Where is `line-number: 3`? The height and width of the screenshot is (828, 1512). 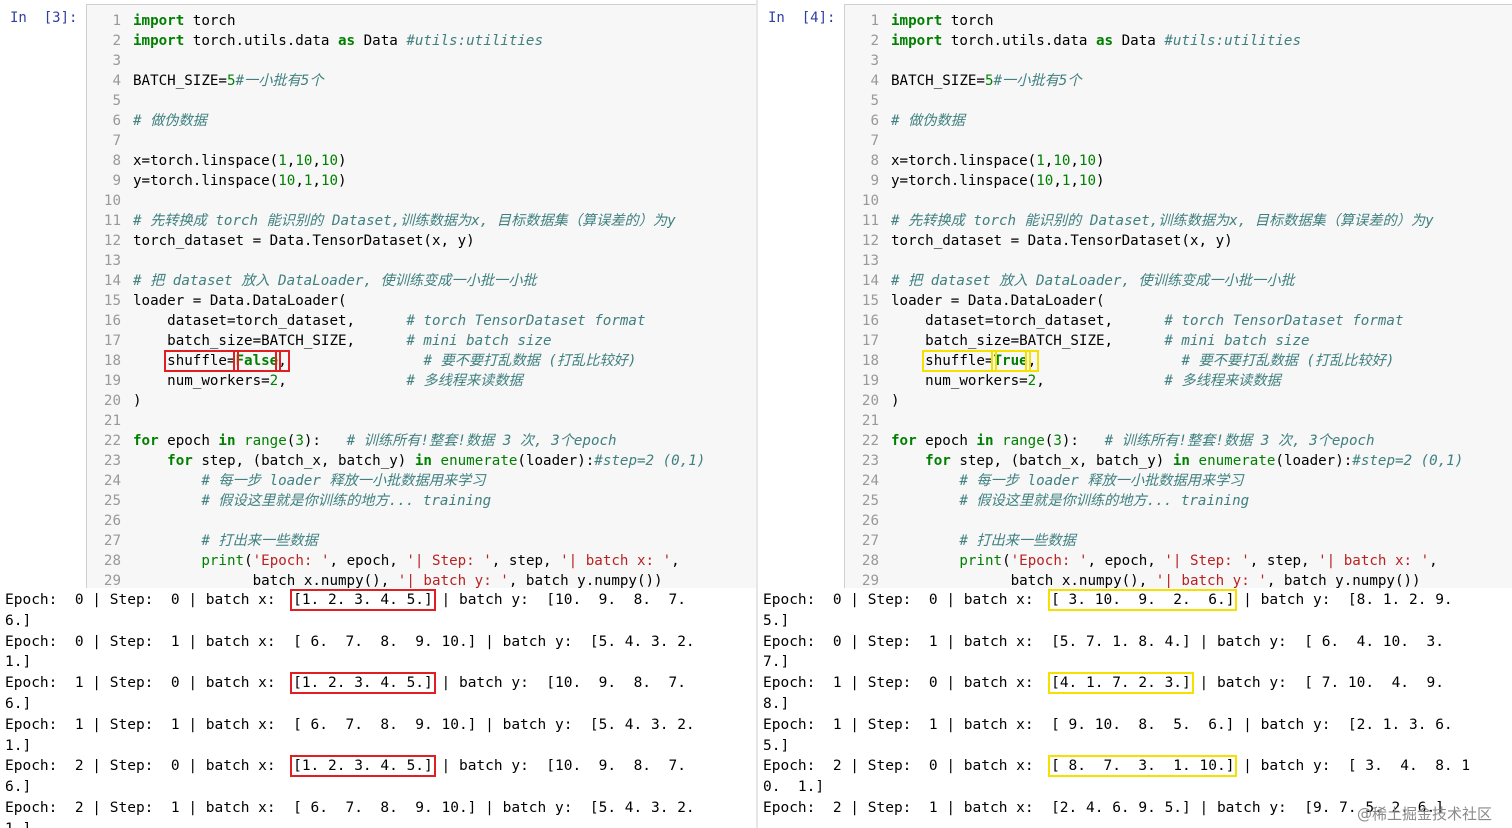
line-number: 3 is located at coordinates (116, 61).